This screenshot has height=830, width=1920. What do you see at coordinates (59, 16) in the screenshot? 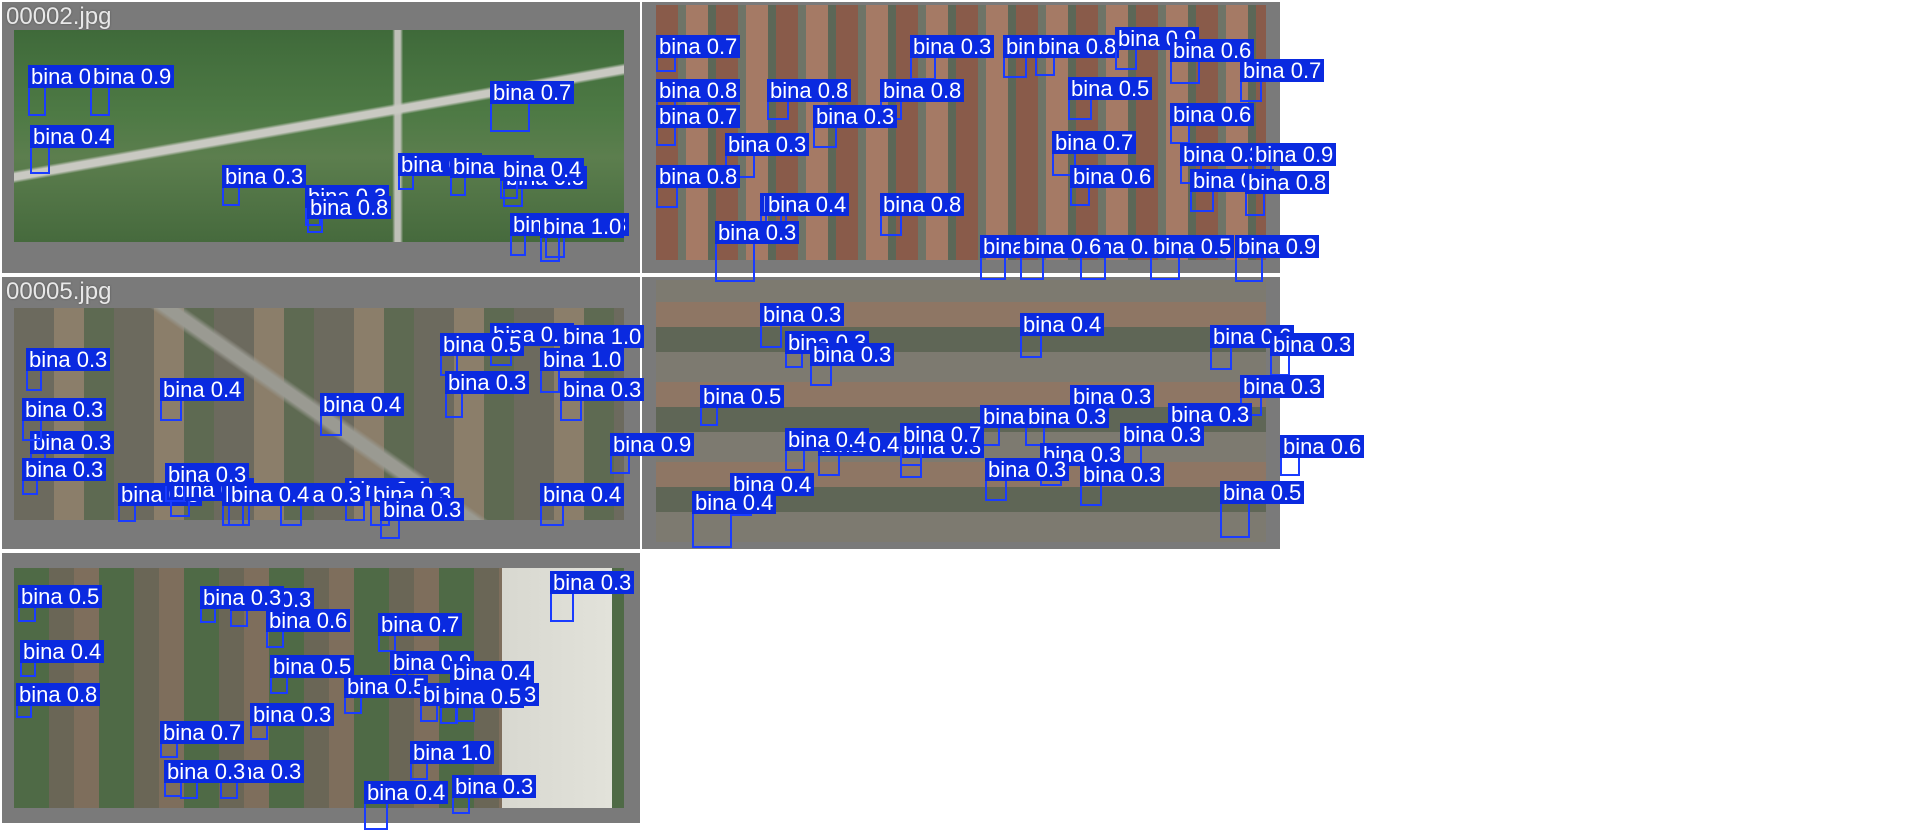
I see `tile-filename: 00002.jpg` at bounding box center [59, 16].